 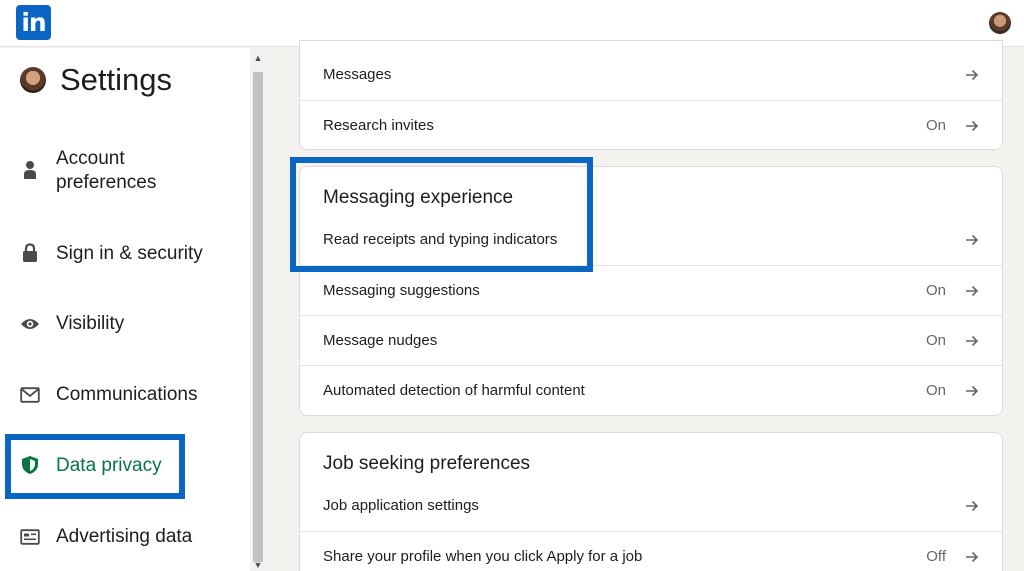 What do you see at coordinates (30, 324) in the screenshot?
I see `eye-icon` at bounding box center [30, 324].